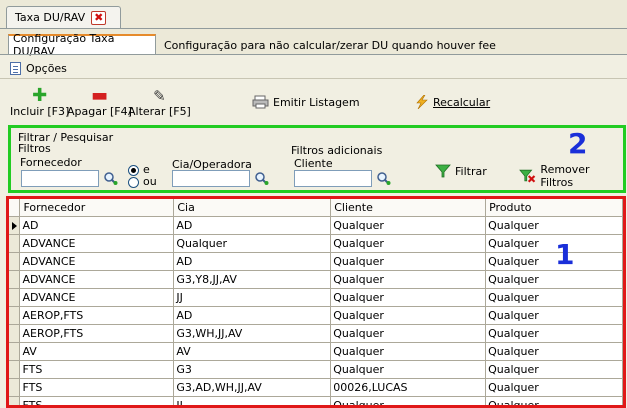 This screenshot has width=627, height=408. I want to click on cia-input, so click(211, 178).